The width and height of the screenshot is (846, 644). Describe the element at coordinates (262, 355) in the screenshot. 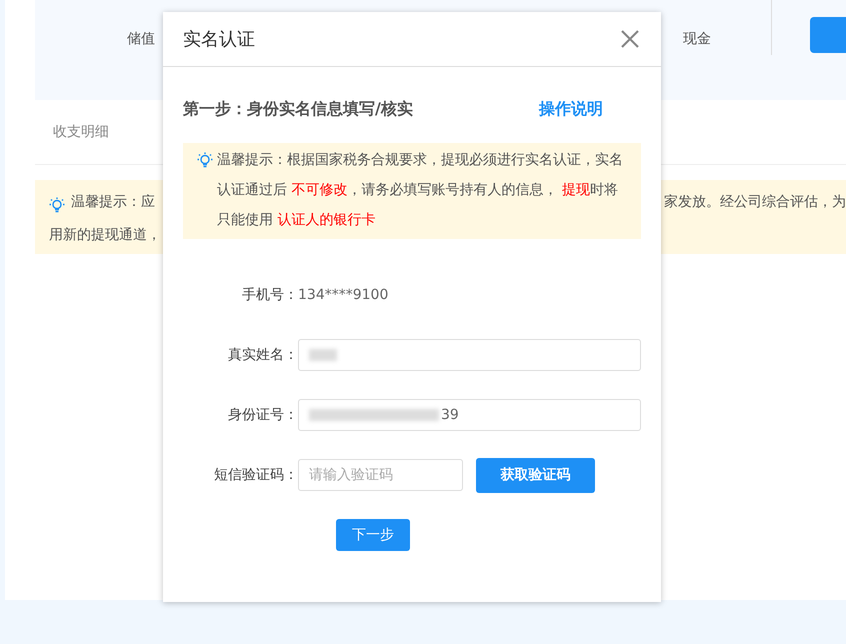

I see `field-label: 真实姓名：` at that location.